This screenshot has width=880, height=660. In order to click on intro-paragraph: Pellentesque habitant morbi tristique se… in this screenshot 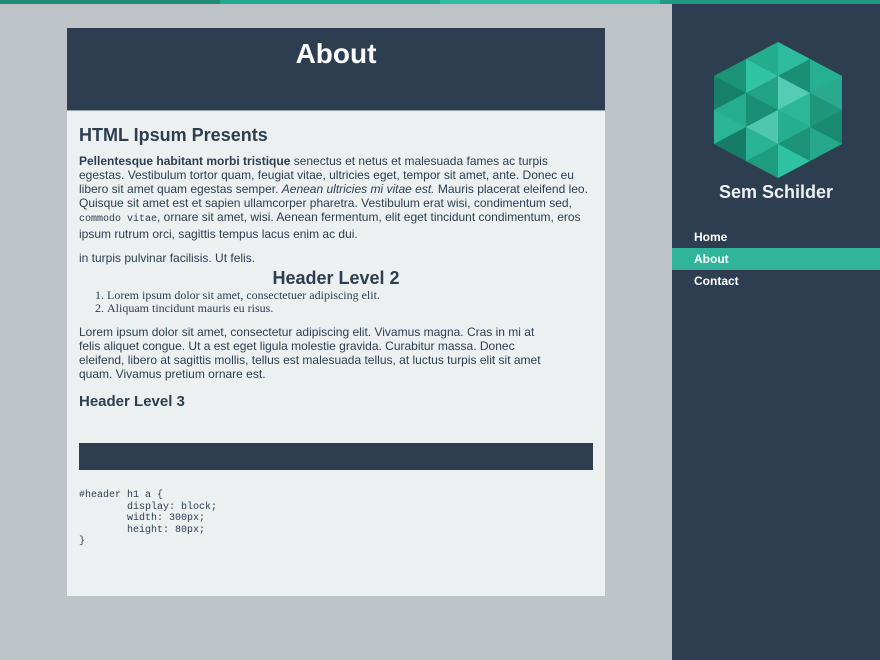, I will do `click(336, 197)`.